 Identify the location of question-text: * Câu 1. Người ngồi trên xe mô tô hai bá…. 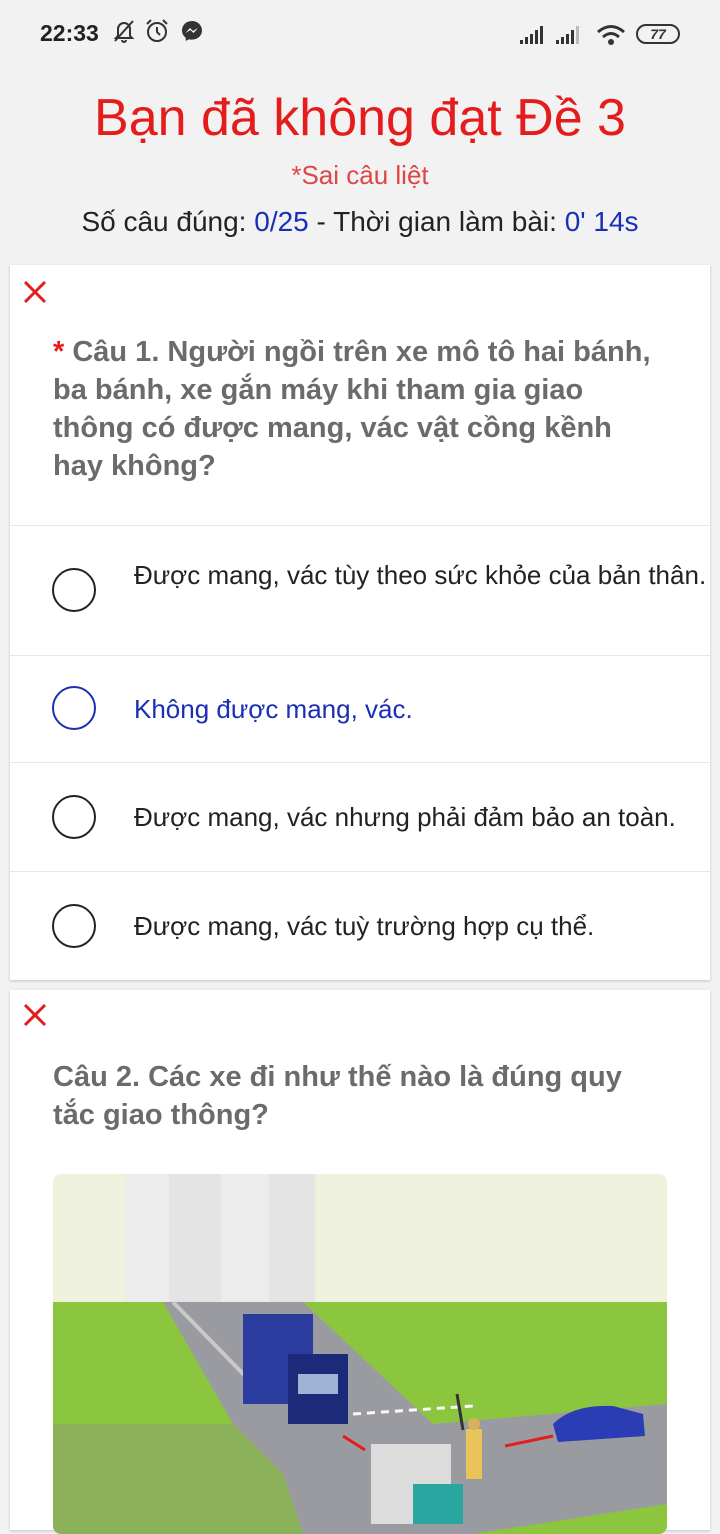
(353, 409).